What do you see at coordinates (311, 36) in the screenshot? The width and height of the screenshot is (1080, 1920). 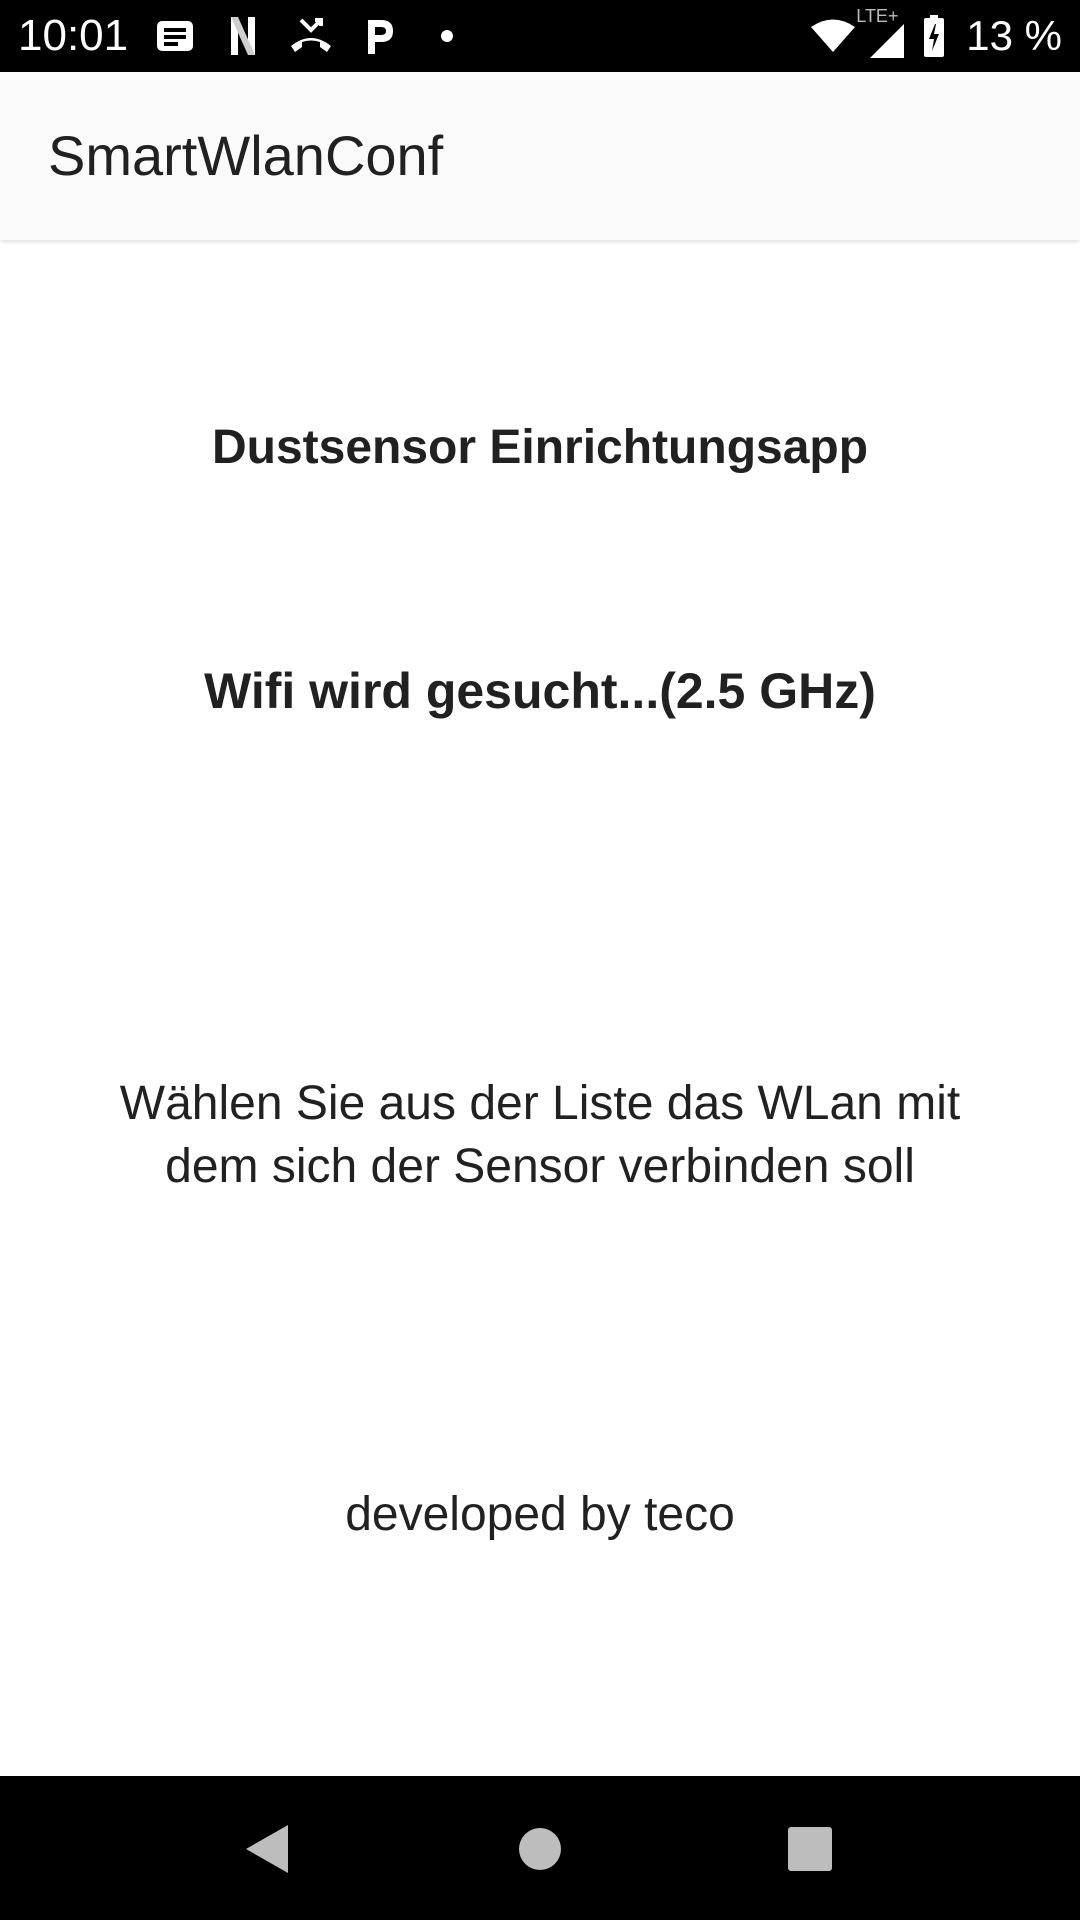 I see `missed-call-icon` at bounding box center [311, 36].